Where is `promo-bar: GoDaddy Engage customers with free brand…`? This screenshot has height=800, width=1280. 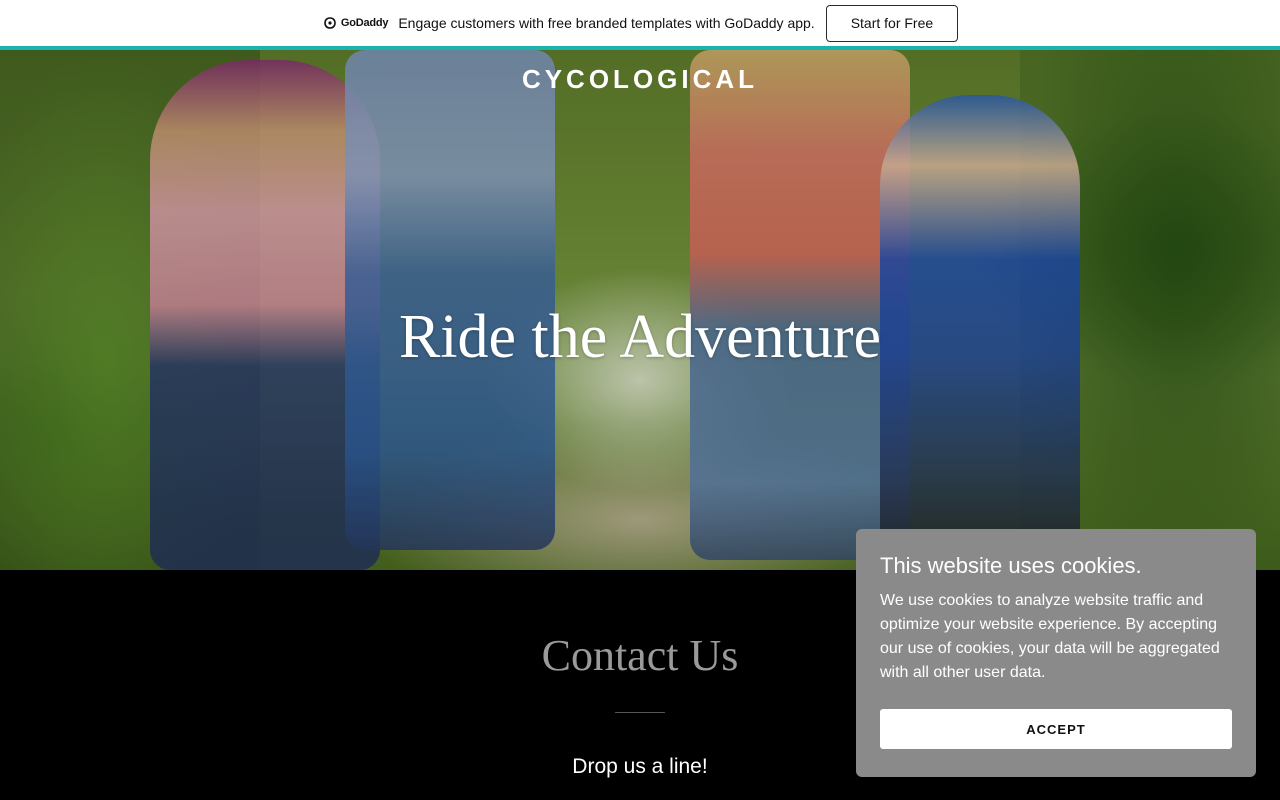
promo-bar: GoDaddy Engage customers with free brand… is located at coordinates (640, 25).